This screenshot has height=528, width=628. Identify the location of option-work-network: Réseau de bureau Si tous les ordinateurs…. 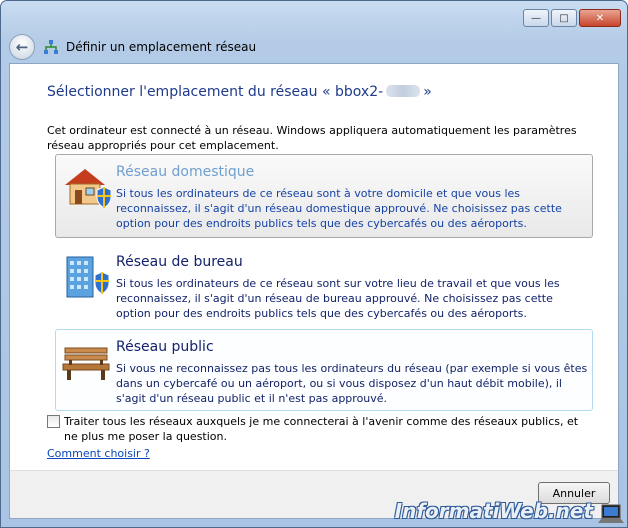
(324, 286).